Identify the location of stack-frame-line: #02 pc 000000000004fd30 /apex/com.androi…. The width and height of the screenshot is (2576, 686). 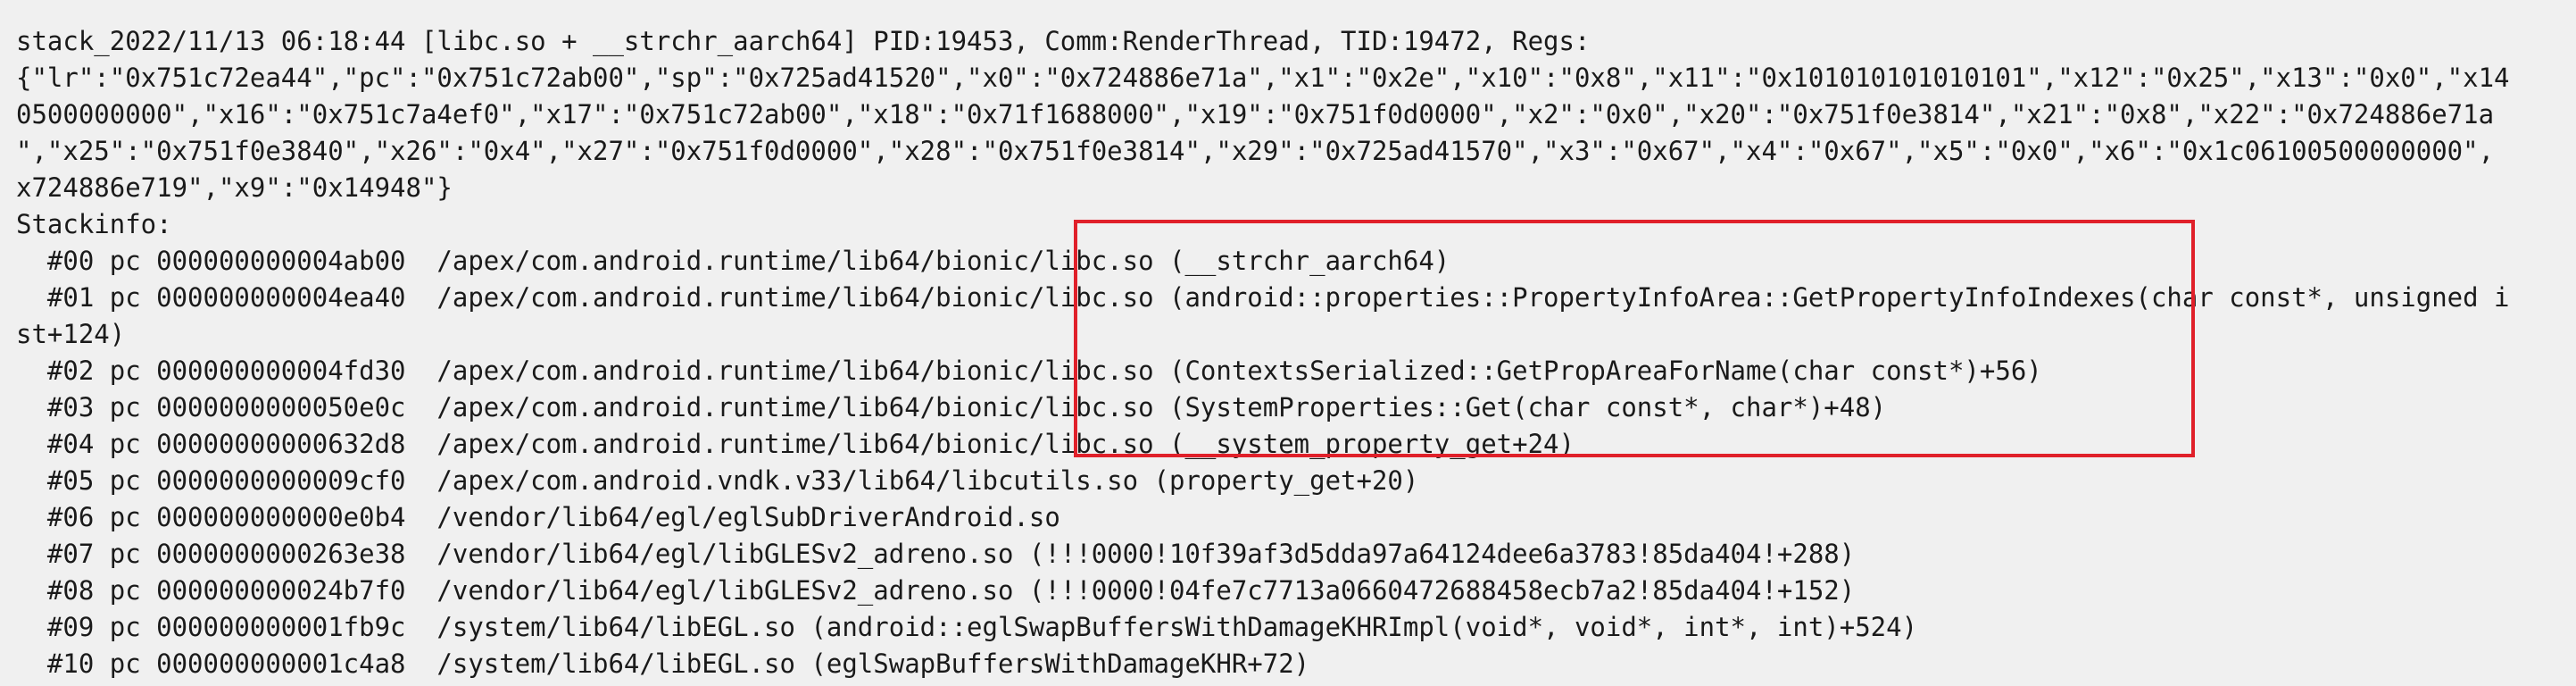
(1029, 371).